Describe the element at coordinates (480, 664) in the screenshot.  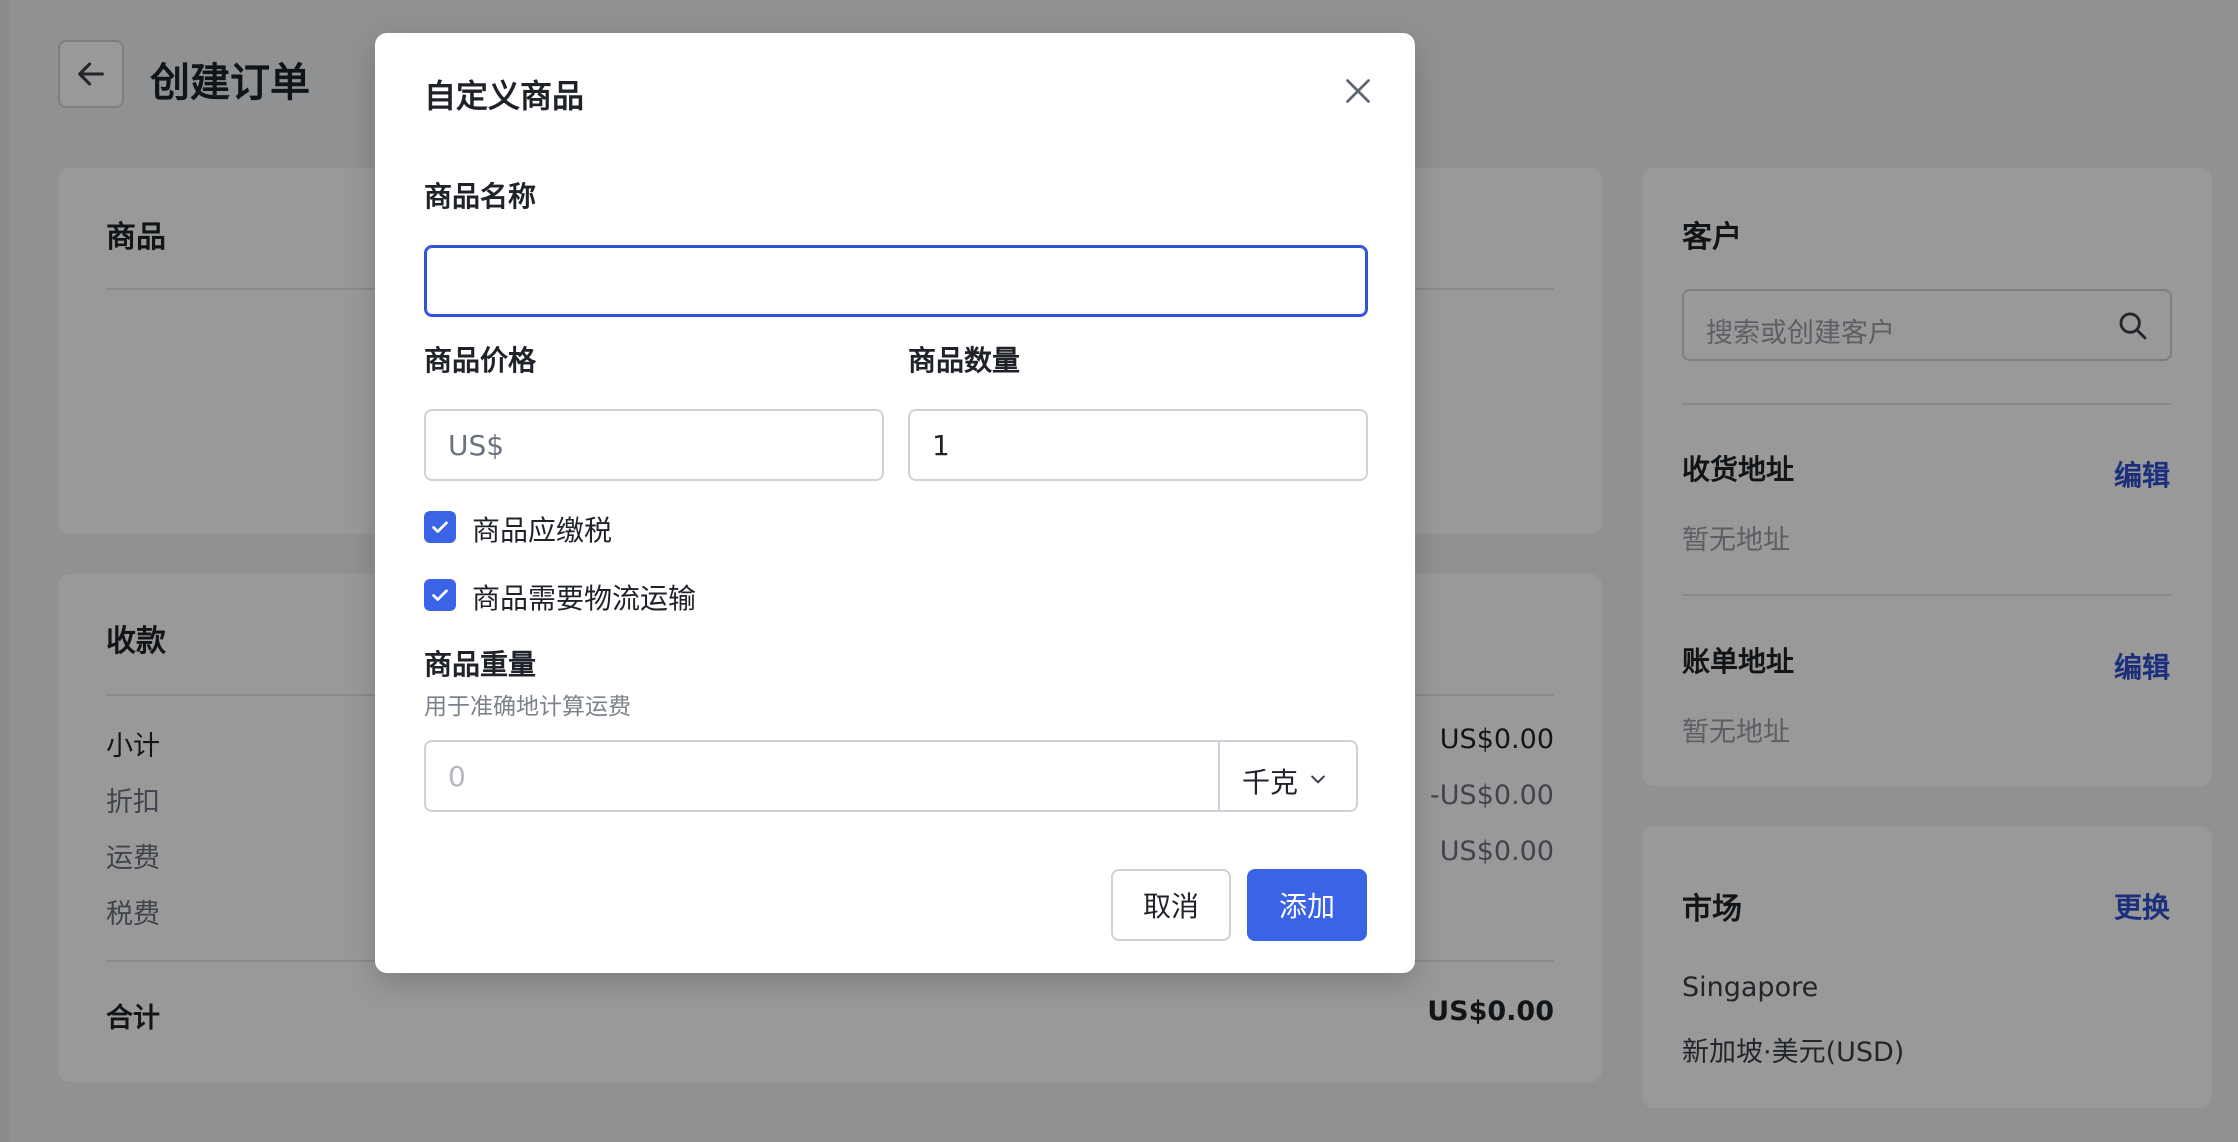
I see `product-weight-label: 商品重量` at that location.